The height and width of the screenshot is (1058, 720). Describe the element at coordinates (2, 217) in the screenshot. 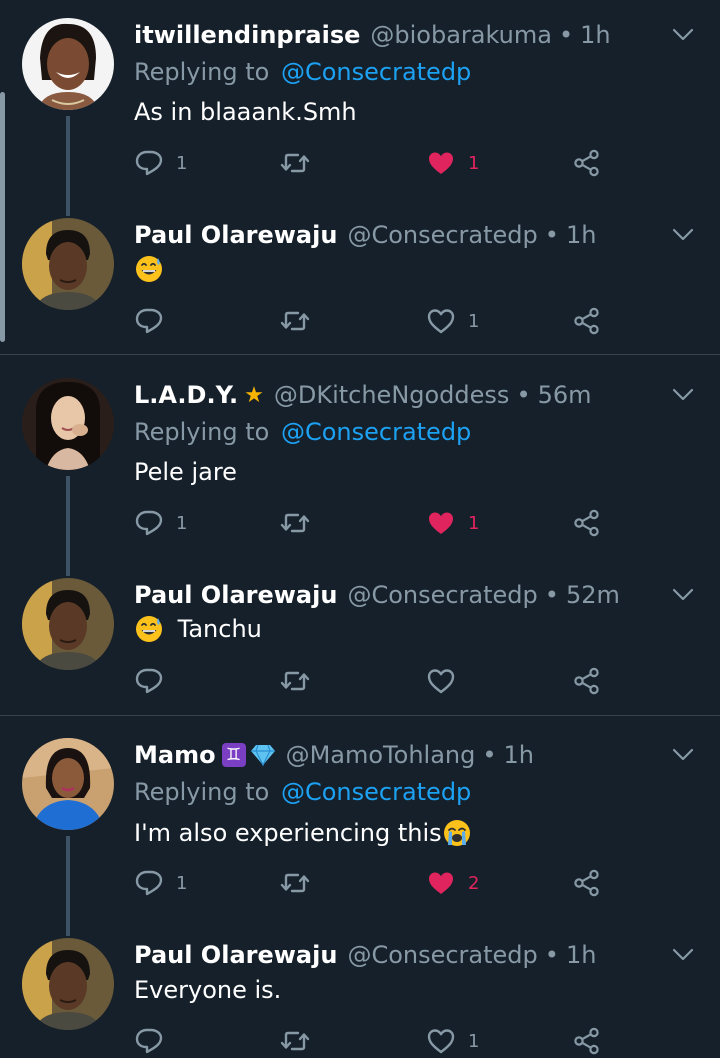

I see `scrollbar` at that location.